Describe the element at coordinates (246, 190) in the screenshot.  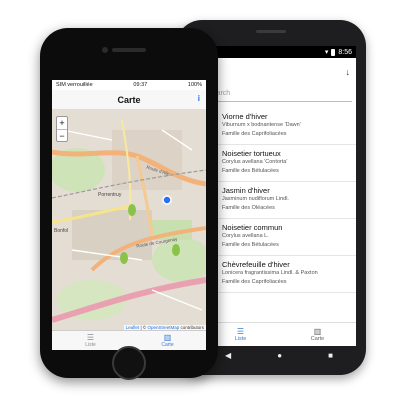
I see `plant-common-name: Jasmin d'hiver` at that location.